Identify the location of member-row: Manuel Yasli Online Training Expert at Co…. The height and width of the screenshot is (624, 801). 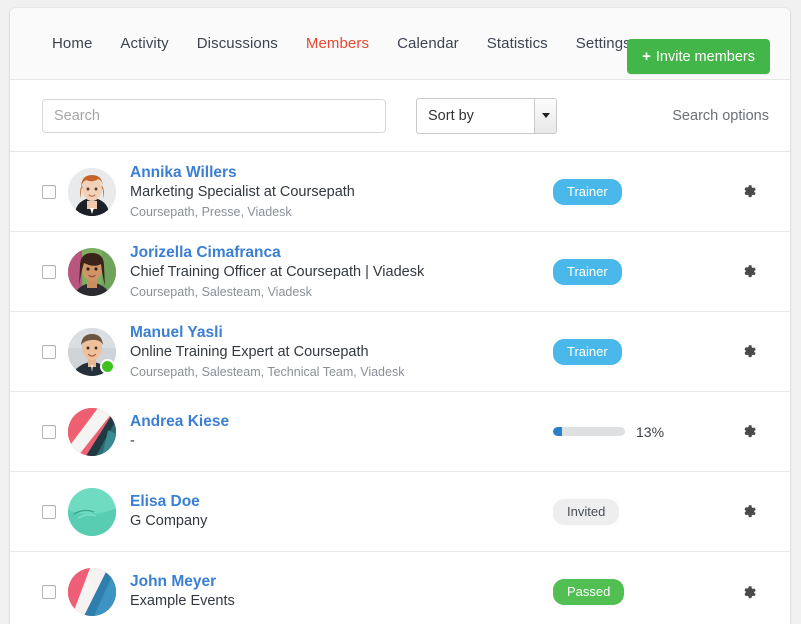
(400, 352).